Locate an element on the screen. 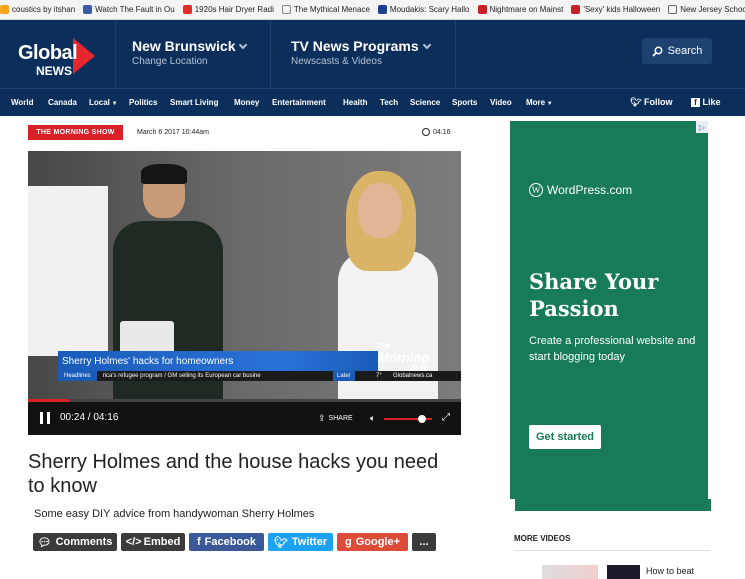 The height and width of the screenshot is (579, 745). bookmark-item: New Jersey Schoo is located at coordinates (706, 9).